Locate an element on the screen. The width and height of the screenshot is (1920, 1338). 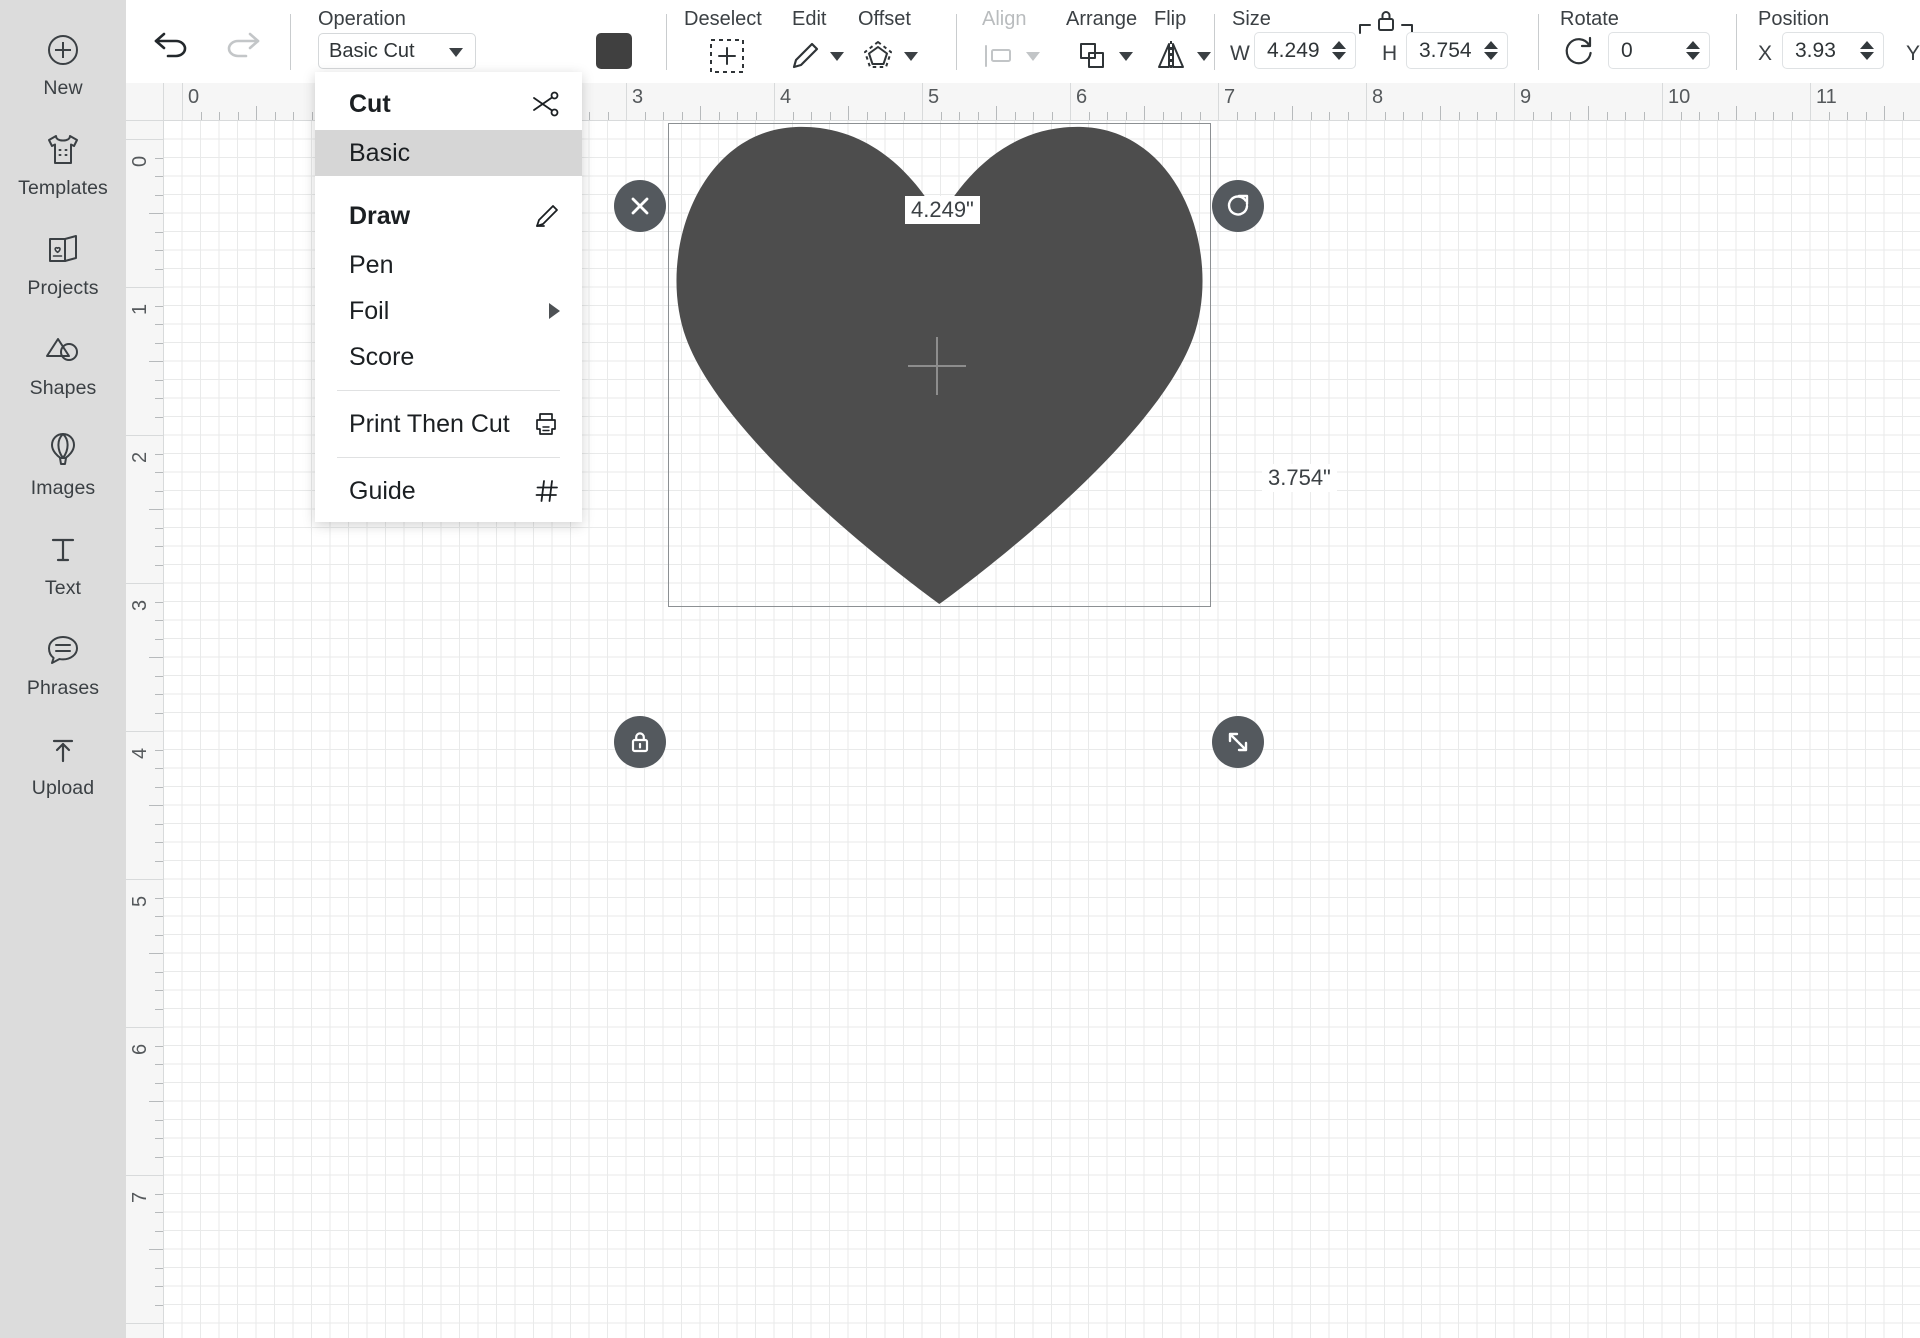
menu-item-foil: Foil is located at coordinates (448, 311).